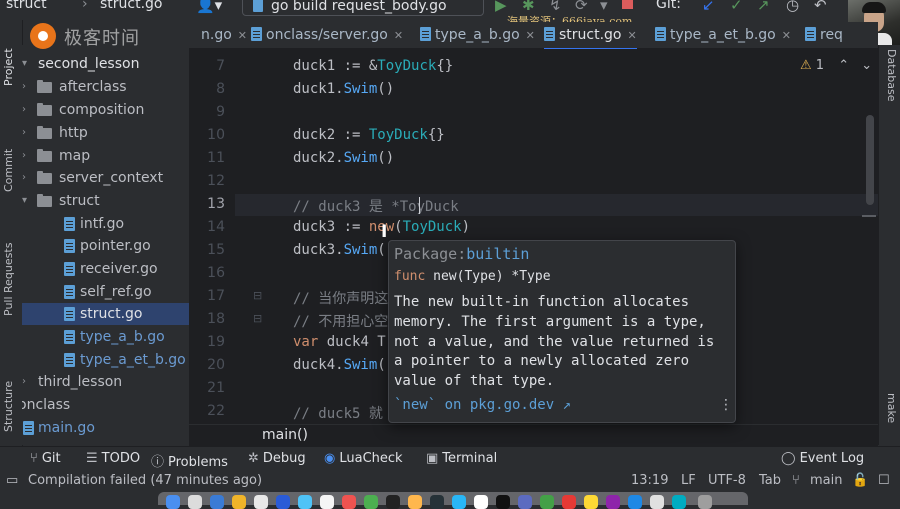 The height and width of the screenshot is (509, 900). Describe the element at coordinates (105, 246) in the screenshot. I see `tree-file-pointer: pointer.go` at that location.